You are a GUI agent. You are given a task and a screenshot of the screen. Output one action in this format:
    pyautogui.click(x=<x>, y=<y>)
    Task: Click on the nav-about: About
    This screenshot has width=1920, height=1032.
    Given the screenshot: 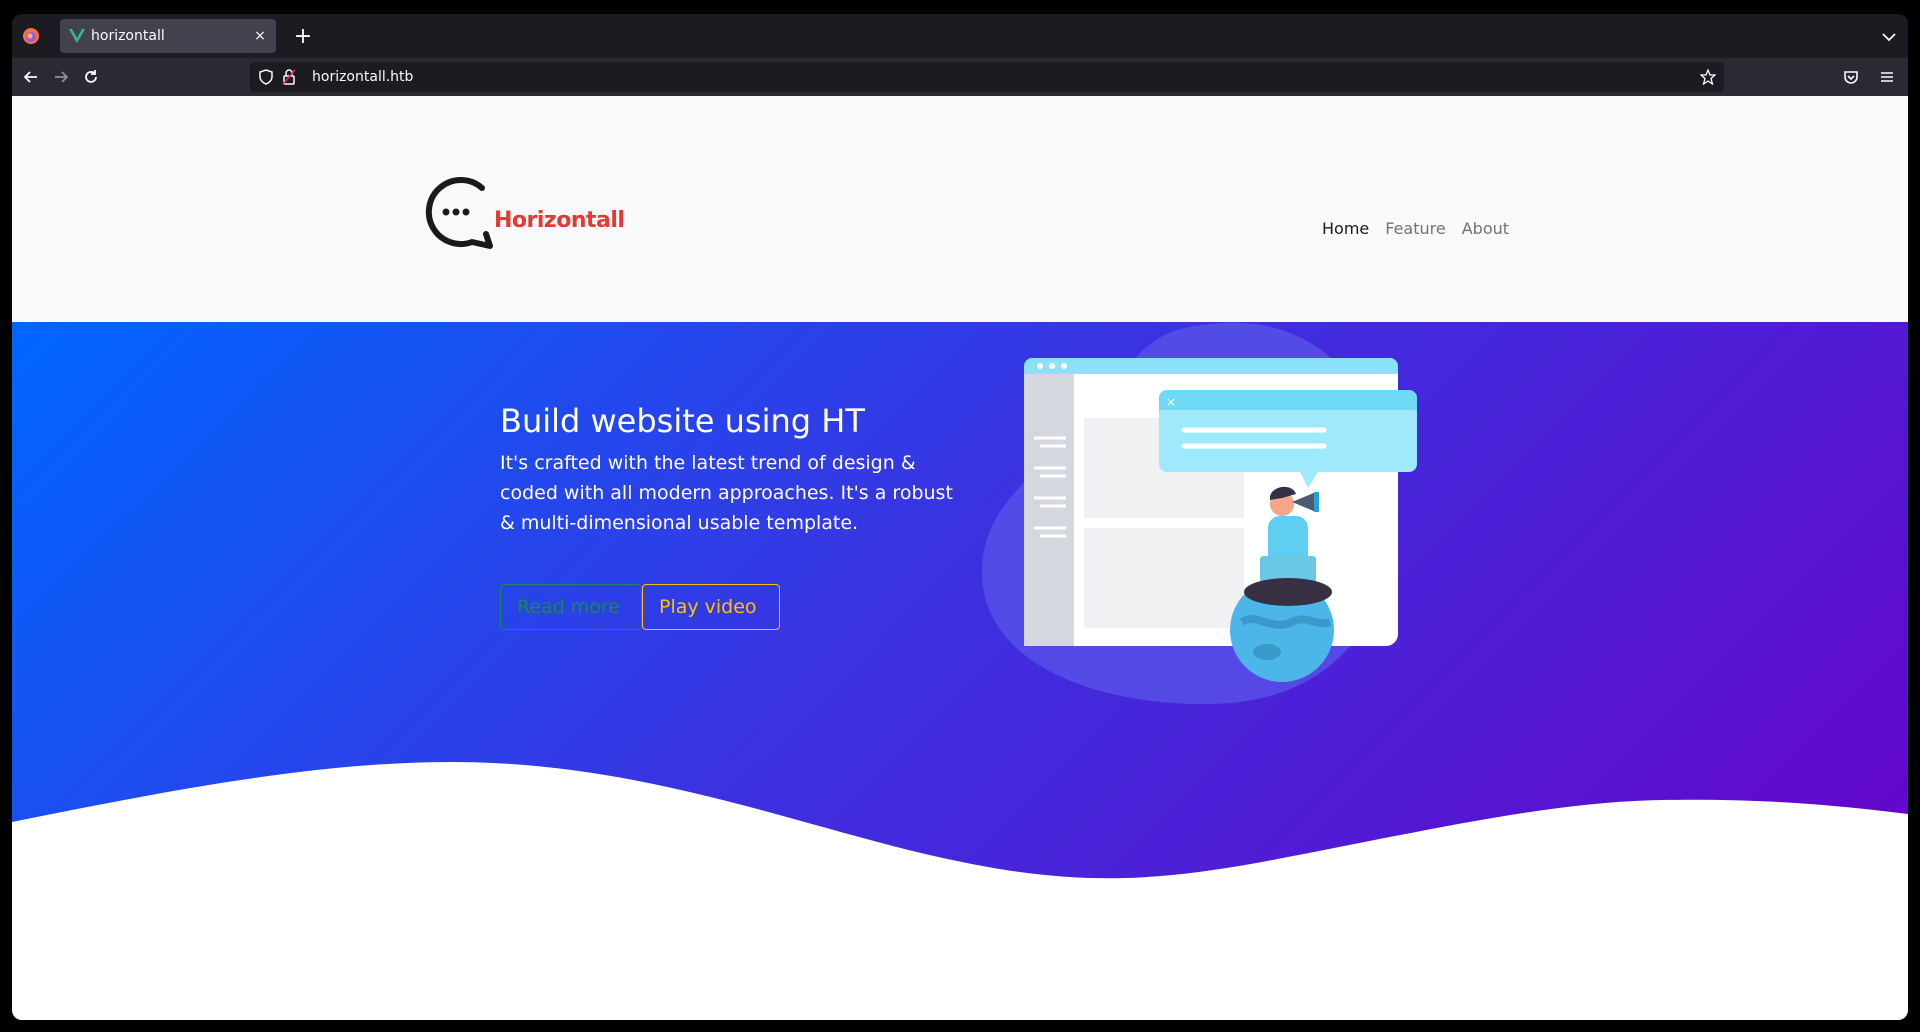 What is the action you would take?
    pyautogui.click(x=1485, y=228)
    